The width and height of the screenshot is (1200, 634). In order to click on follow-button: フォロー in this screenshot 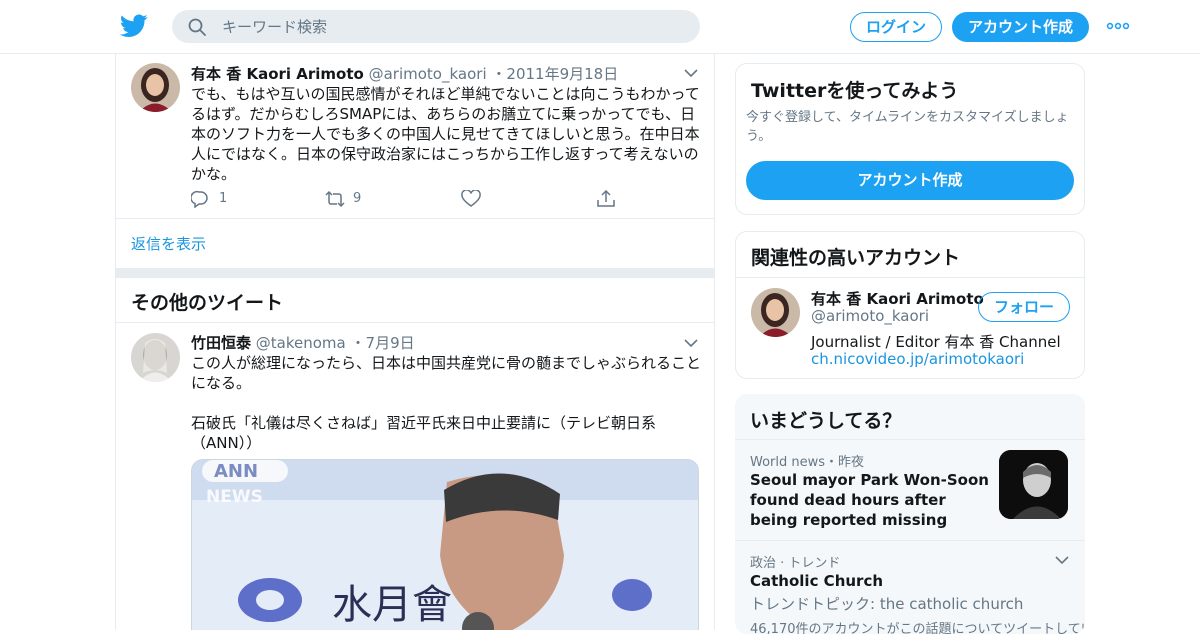, I will do `click(1024, 307)`.